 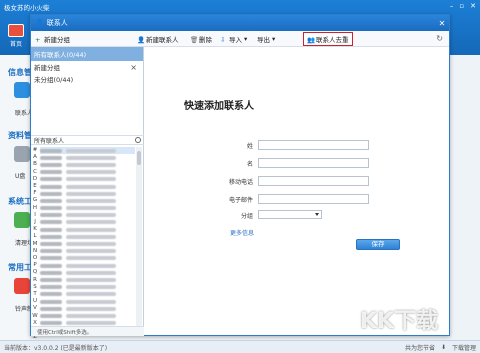 I want to click on alphabet-letter: H, so click(x=35, y=208).